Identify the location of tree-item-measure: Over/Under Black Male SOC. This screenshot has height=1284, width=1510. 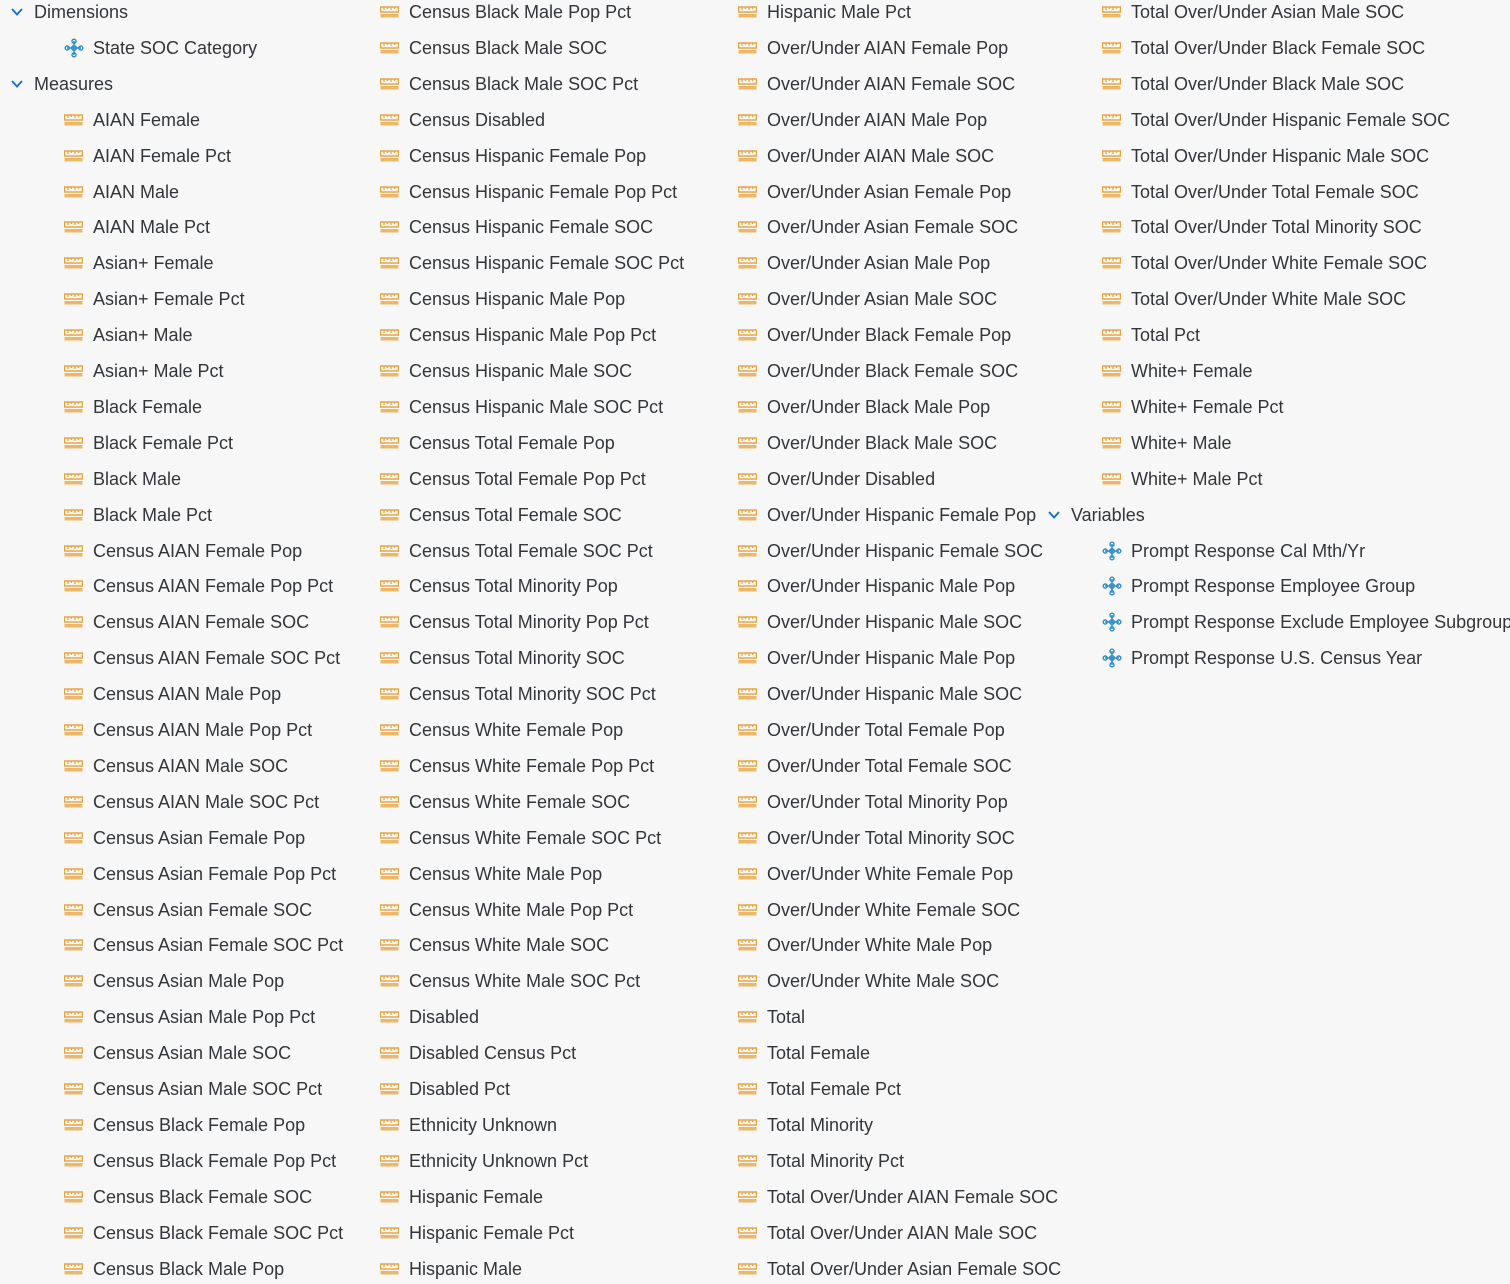
(867, 443).